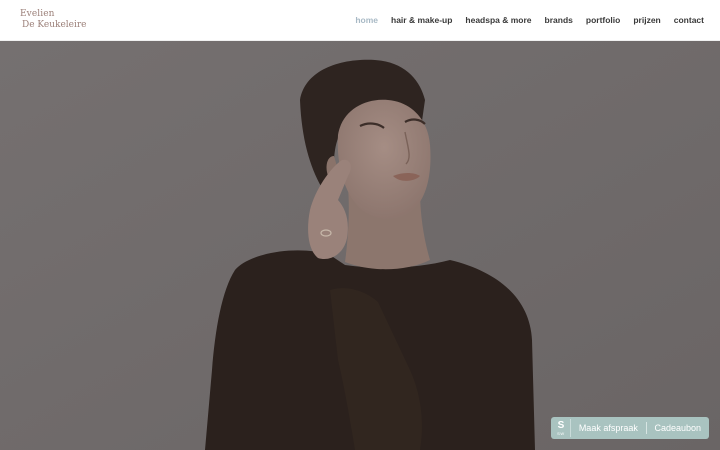 The image size is (720, 450). What do you see at coordinates (689, 20) in the screenshot?
I see `nav-item-contact: contact` at bounding box center [689, 20].